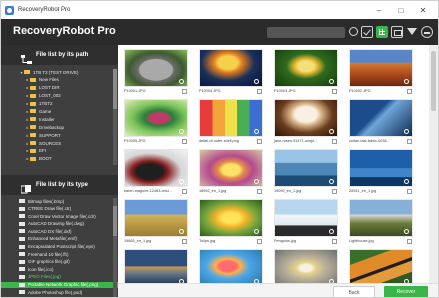  I want to click on type-tree-item: AutoCAD Drawing file(.dwg), so click(59, 224).